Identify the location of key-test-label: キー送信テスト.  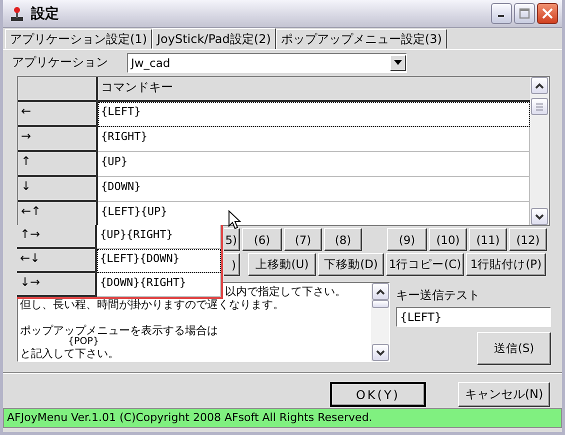
(438, 295).